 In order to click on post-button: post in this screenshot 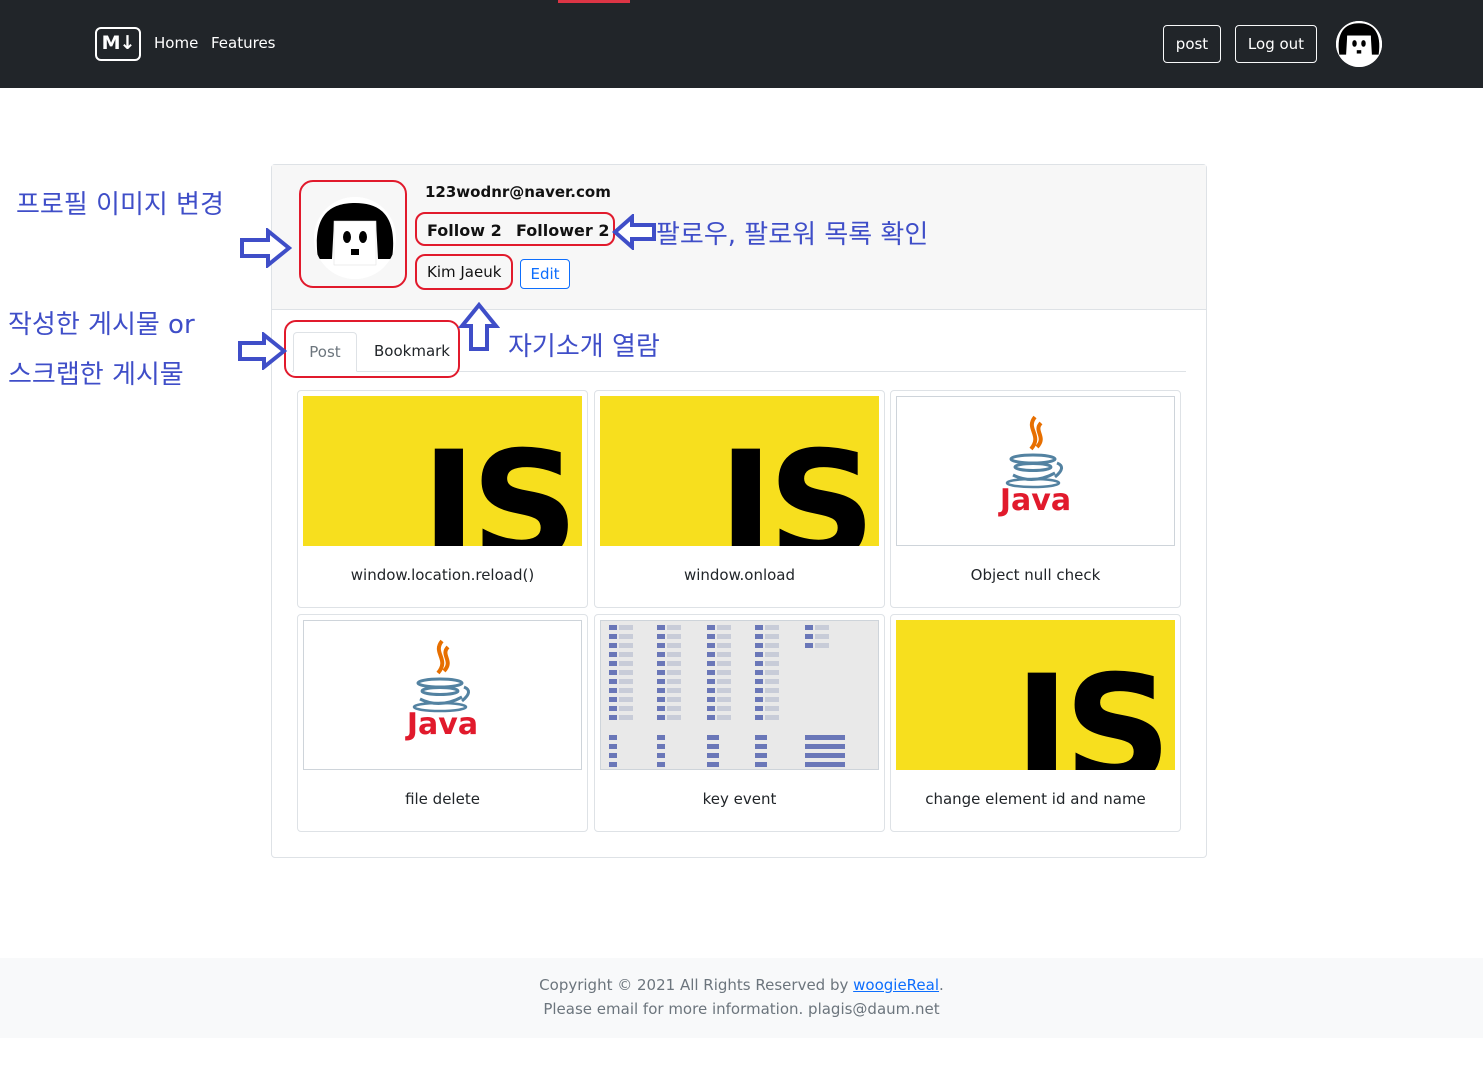, I will do `click(1192, 44)`.